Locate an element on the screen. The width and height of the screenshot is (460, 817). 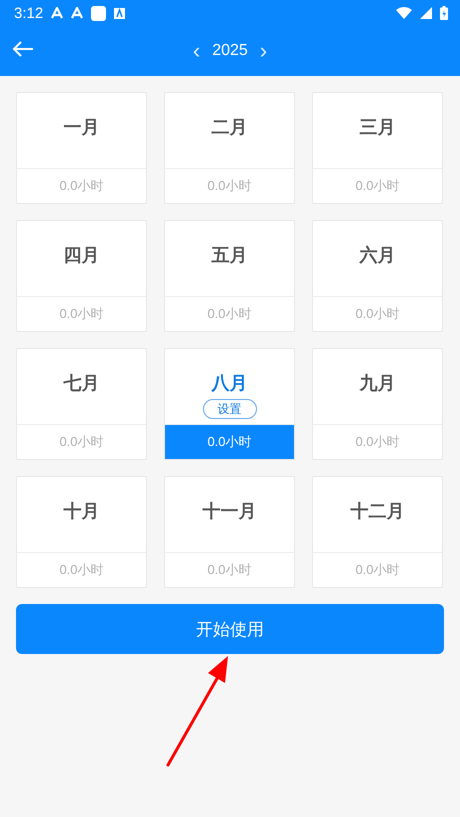
month-card: 三月 0.0小时 is located at coordinates (377, 148).